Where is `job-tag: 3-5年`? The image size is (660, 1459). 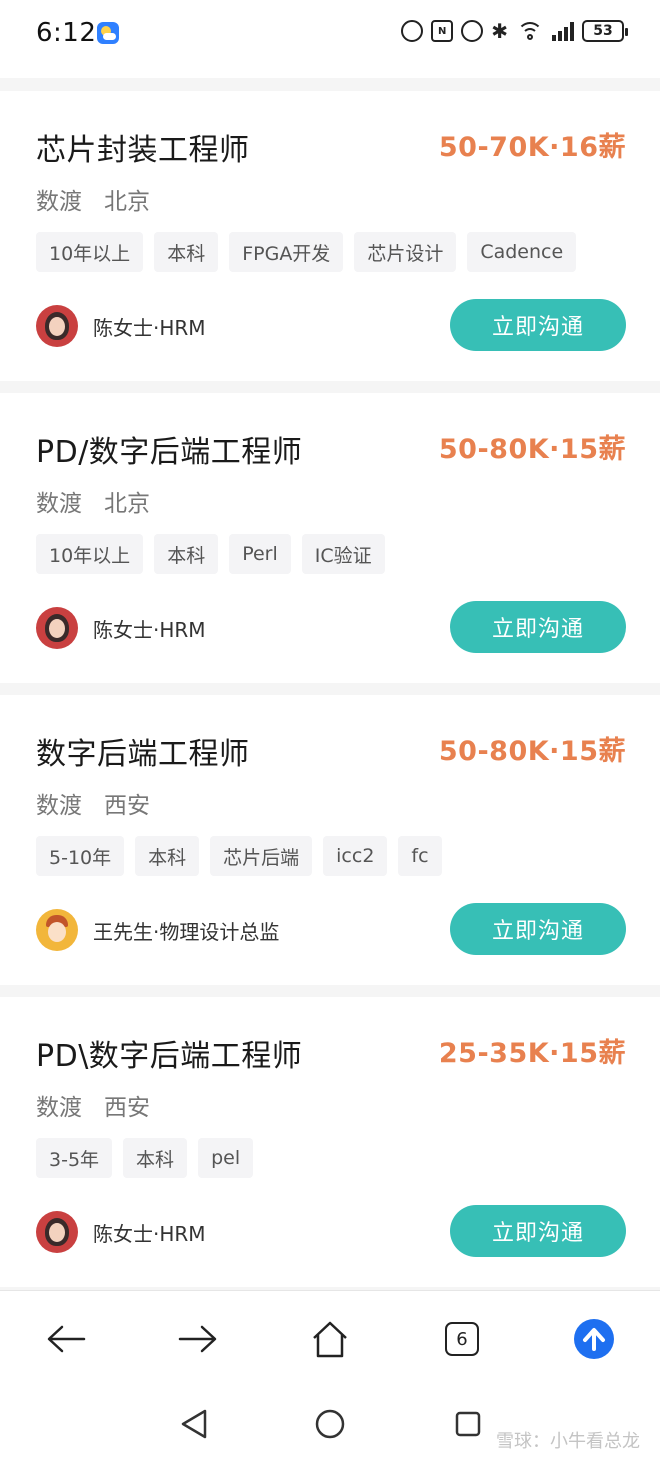 job-tag: 3-5年 is located at coordinates (74, 1158).